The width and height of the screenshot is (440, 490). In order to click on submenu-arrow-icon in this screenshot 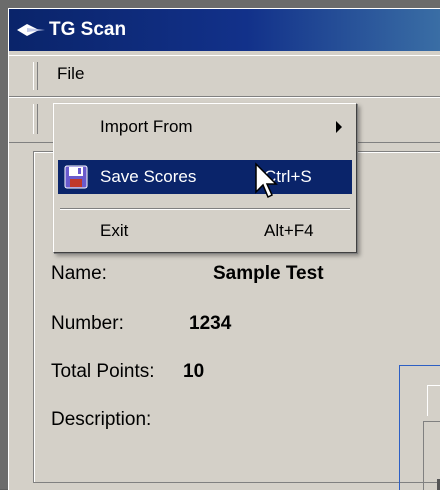, I will do `click(339, 127)`.